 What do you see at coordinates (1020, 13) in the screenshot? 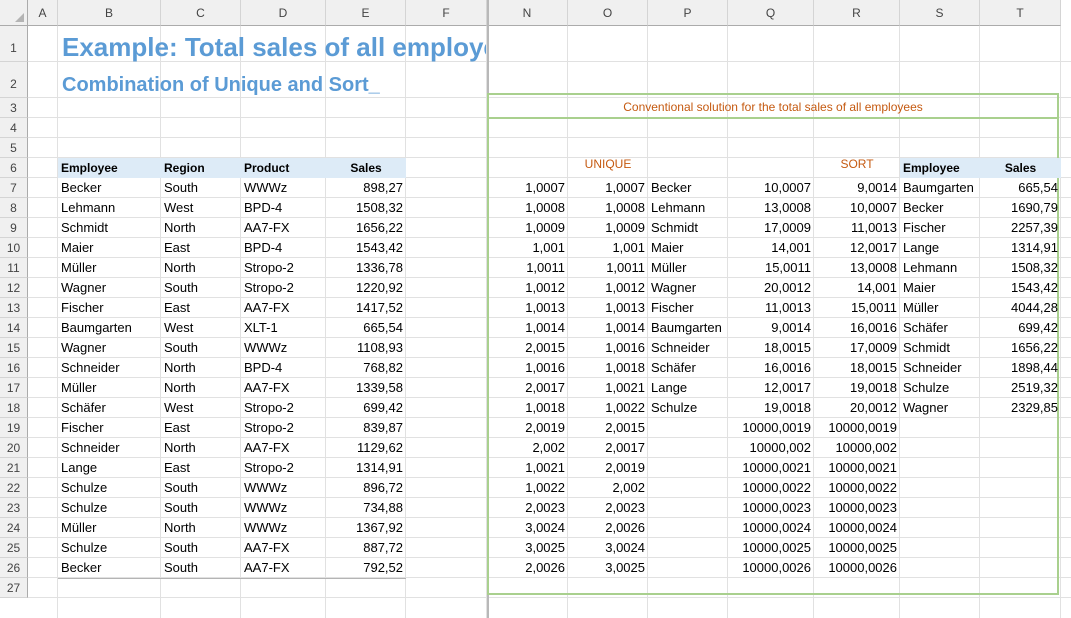
I see `column-header-t: T` at bounding box center [1020, 13].